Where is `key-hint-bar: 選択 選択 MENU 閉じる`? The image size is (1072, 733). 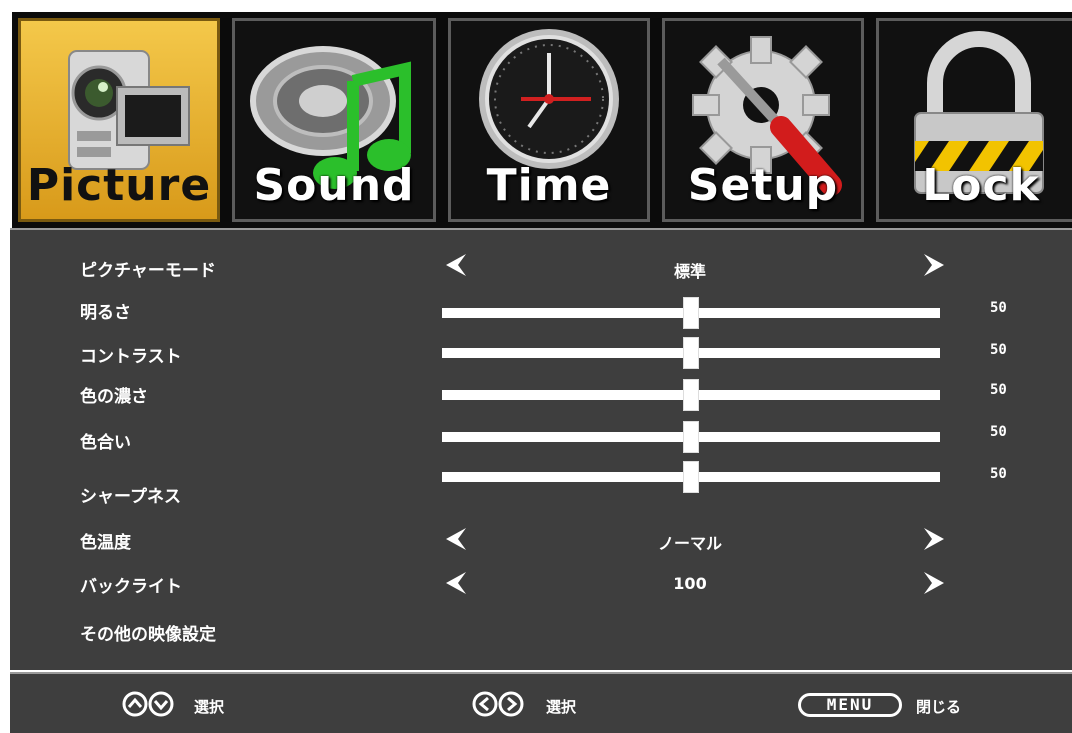 key-hint-bar: 選択 選択 MENU 閉じる is located at coordinates (541, 702).